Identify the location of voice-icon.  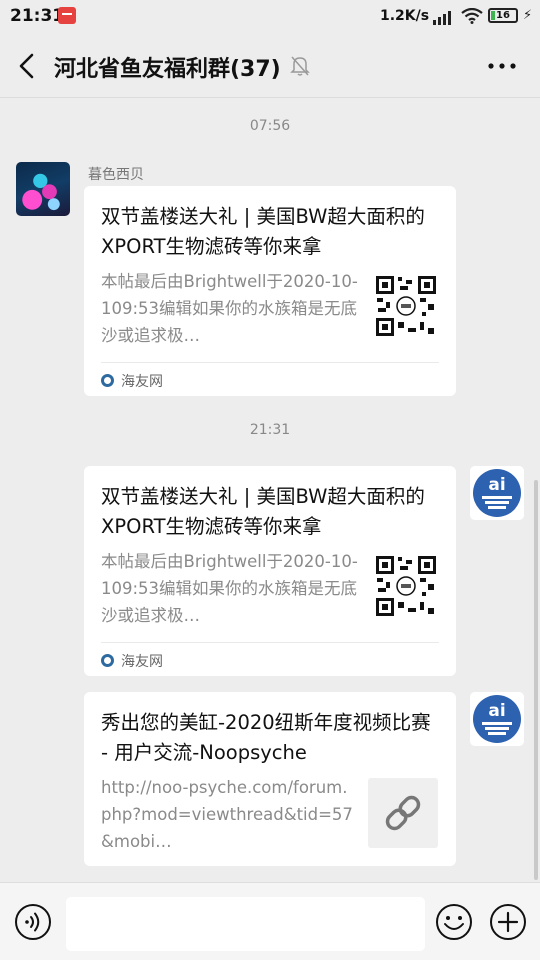
(33, 922).